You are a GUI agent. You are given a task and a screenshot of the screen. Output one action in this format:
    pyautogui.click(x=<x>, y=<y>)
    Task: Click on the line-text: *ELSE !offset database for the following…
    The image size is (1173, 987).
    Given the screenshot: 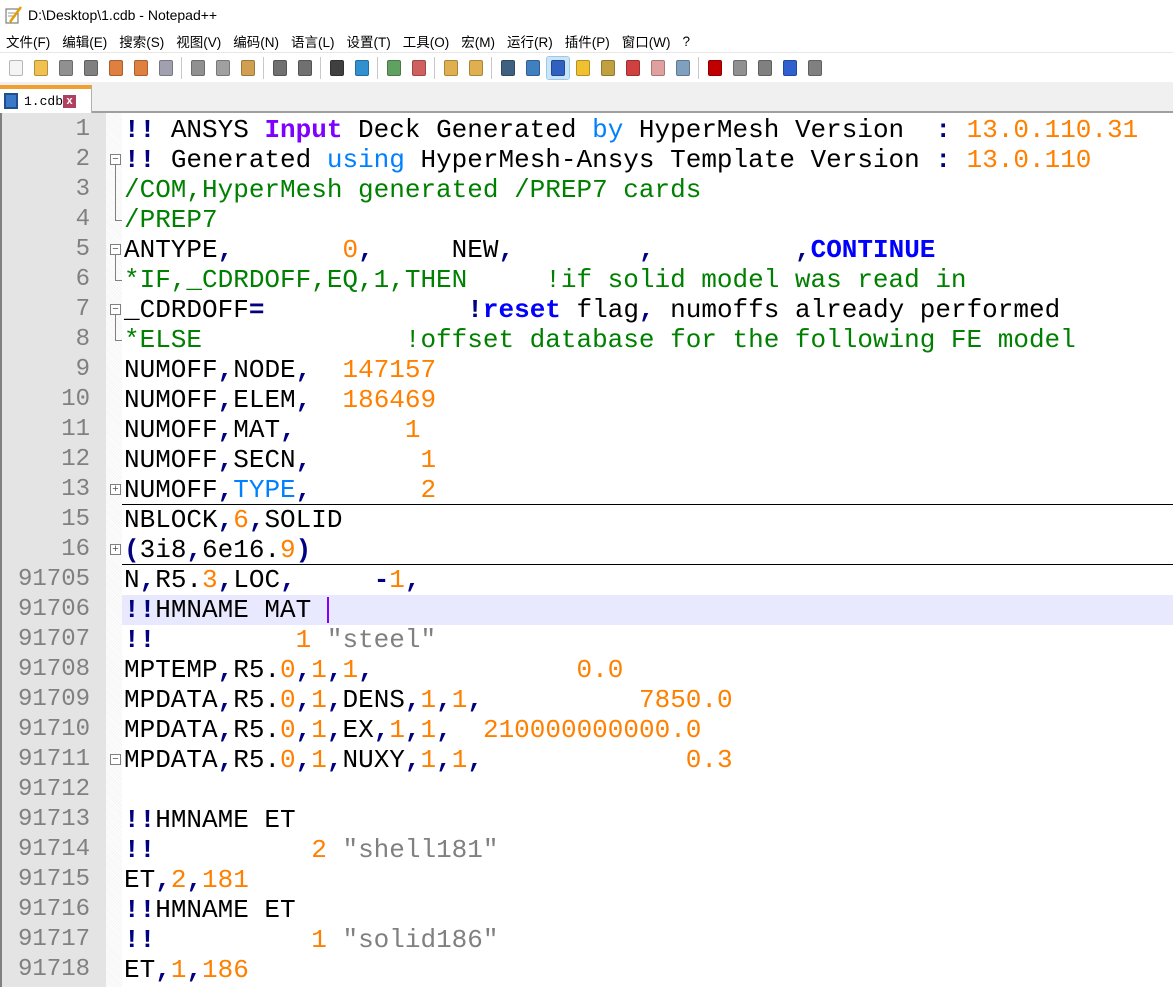 What is the action you would take?
    pyautogui.click(x=647, y=340)
    